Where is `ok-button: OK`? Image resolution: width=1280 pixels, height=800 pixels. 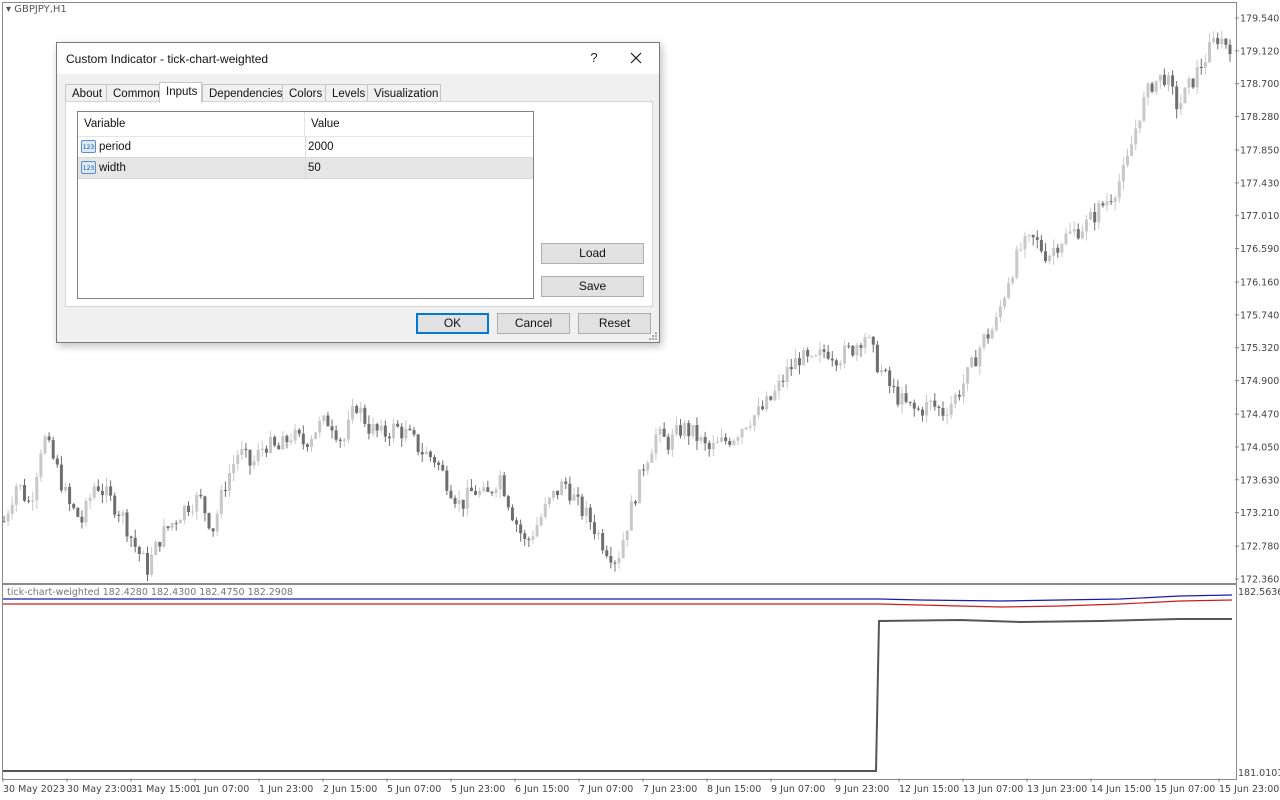 ok-button: OK is located at coordinates (452, 323).